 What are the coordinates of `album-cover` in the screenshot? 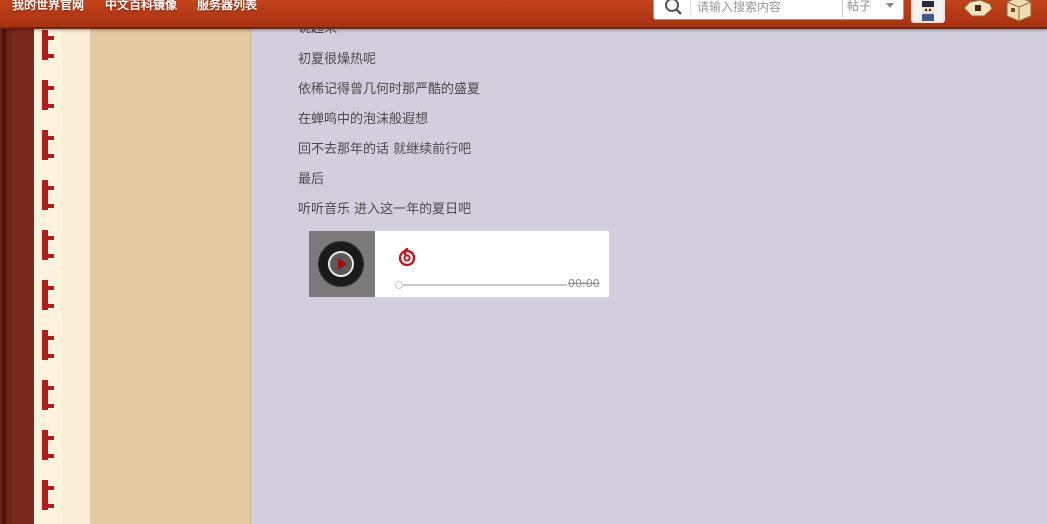 It's located at (342, 264).